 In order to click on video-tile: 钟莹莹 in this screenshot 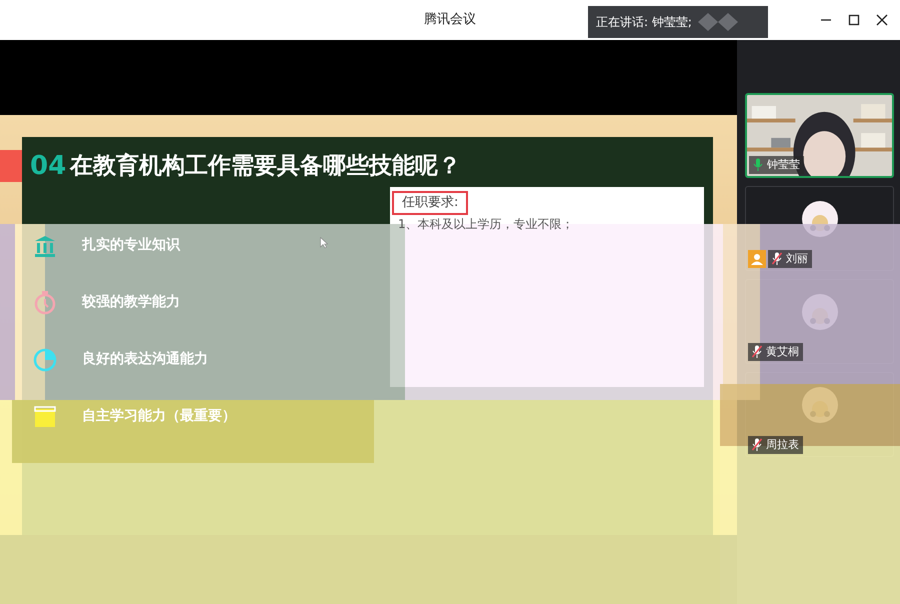, I will do `click(819, 135)`.